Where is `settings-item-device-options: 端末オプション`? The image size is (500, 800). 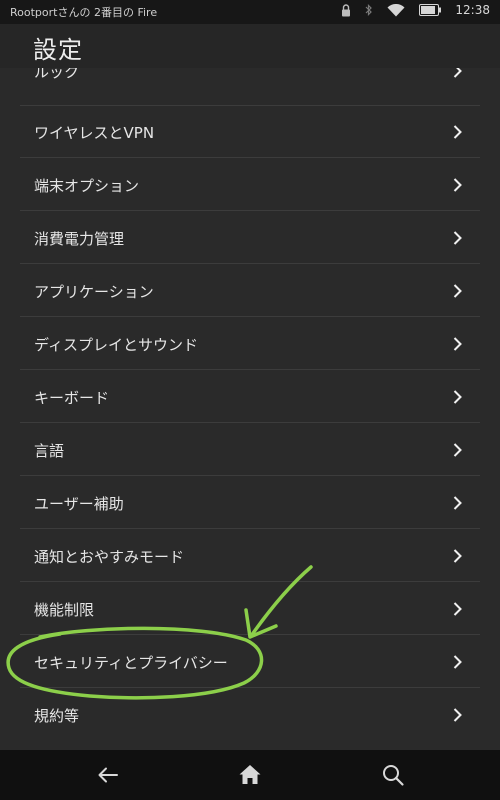 settings-item-device-options: 端末オプション is located at coordinates (250, 185).